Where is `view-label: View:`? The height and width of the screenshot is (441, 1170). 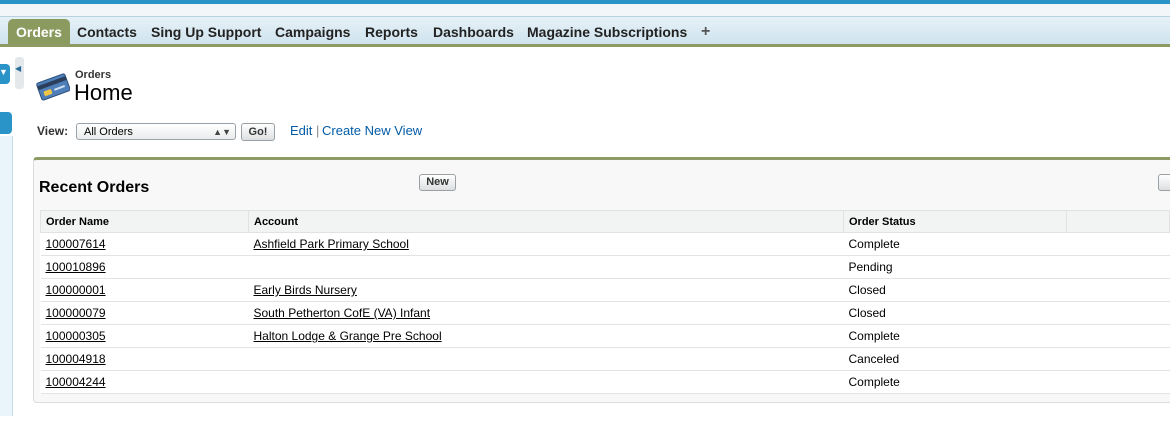
view-label: View: is located at coordinates (53, 131).